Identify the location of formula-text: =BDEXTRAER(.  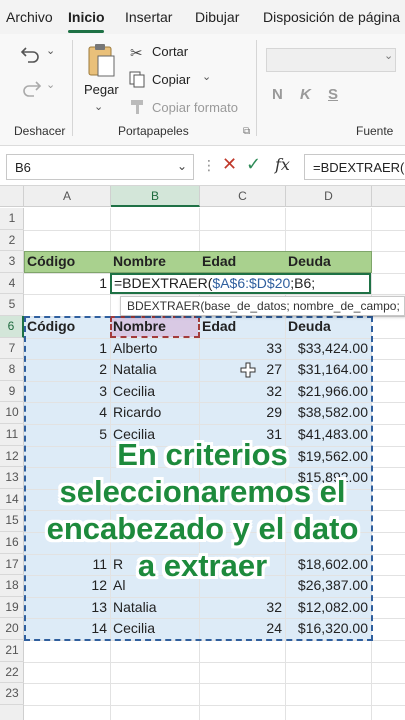
(359, 167).